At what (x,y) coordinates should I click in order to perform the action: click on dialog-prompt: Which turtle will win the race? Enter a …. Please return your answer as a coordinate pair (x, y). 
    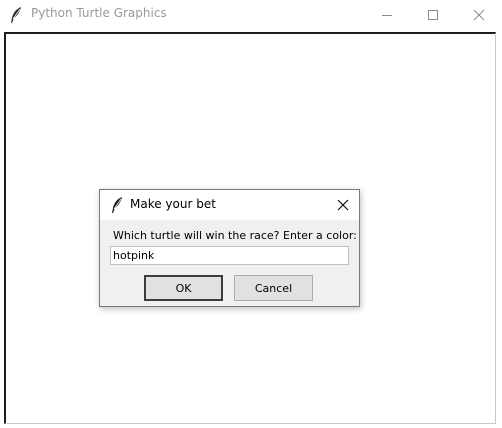
    Looking at the image, I should click on (235, 235).